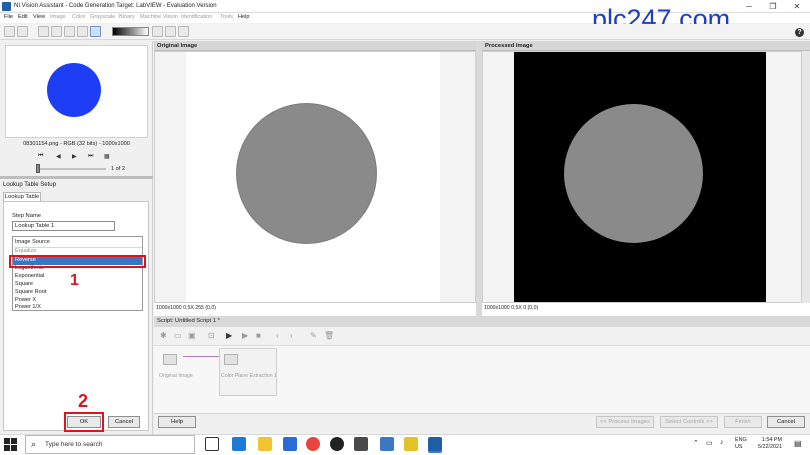  What do you see at coordinates (95, 31) in the screenshot?
I see `zoom-mode-icon` at bounding box center [95, 31].